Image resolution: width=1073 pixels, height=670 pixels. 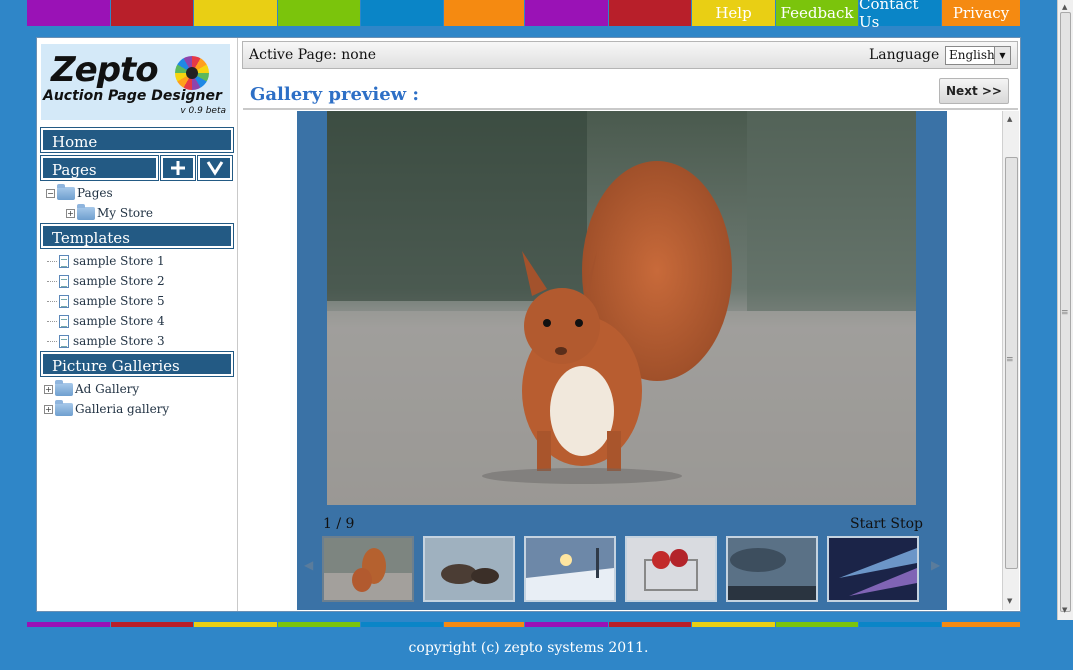 I want to click on previous-arrow-icon: ◀, so click(x=308, y=565).